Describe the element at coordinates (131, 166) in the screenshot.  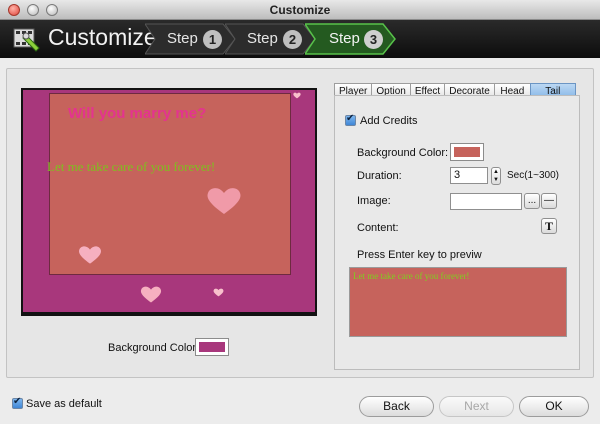
I see `preview-credit-text: Let me take care of you forever!` at that location.